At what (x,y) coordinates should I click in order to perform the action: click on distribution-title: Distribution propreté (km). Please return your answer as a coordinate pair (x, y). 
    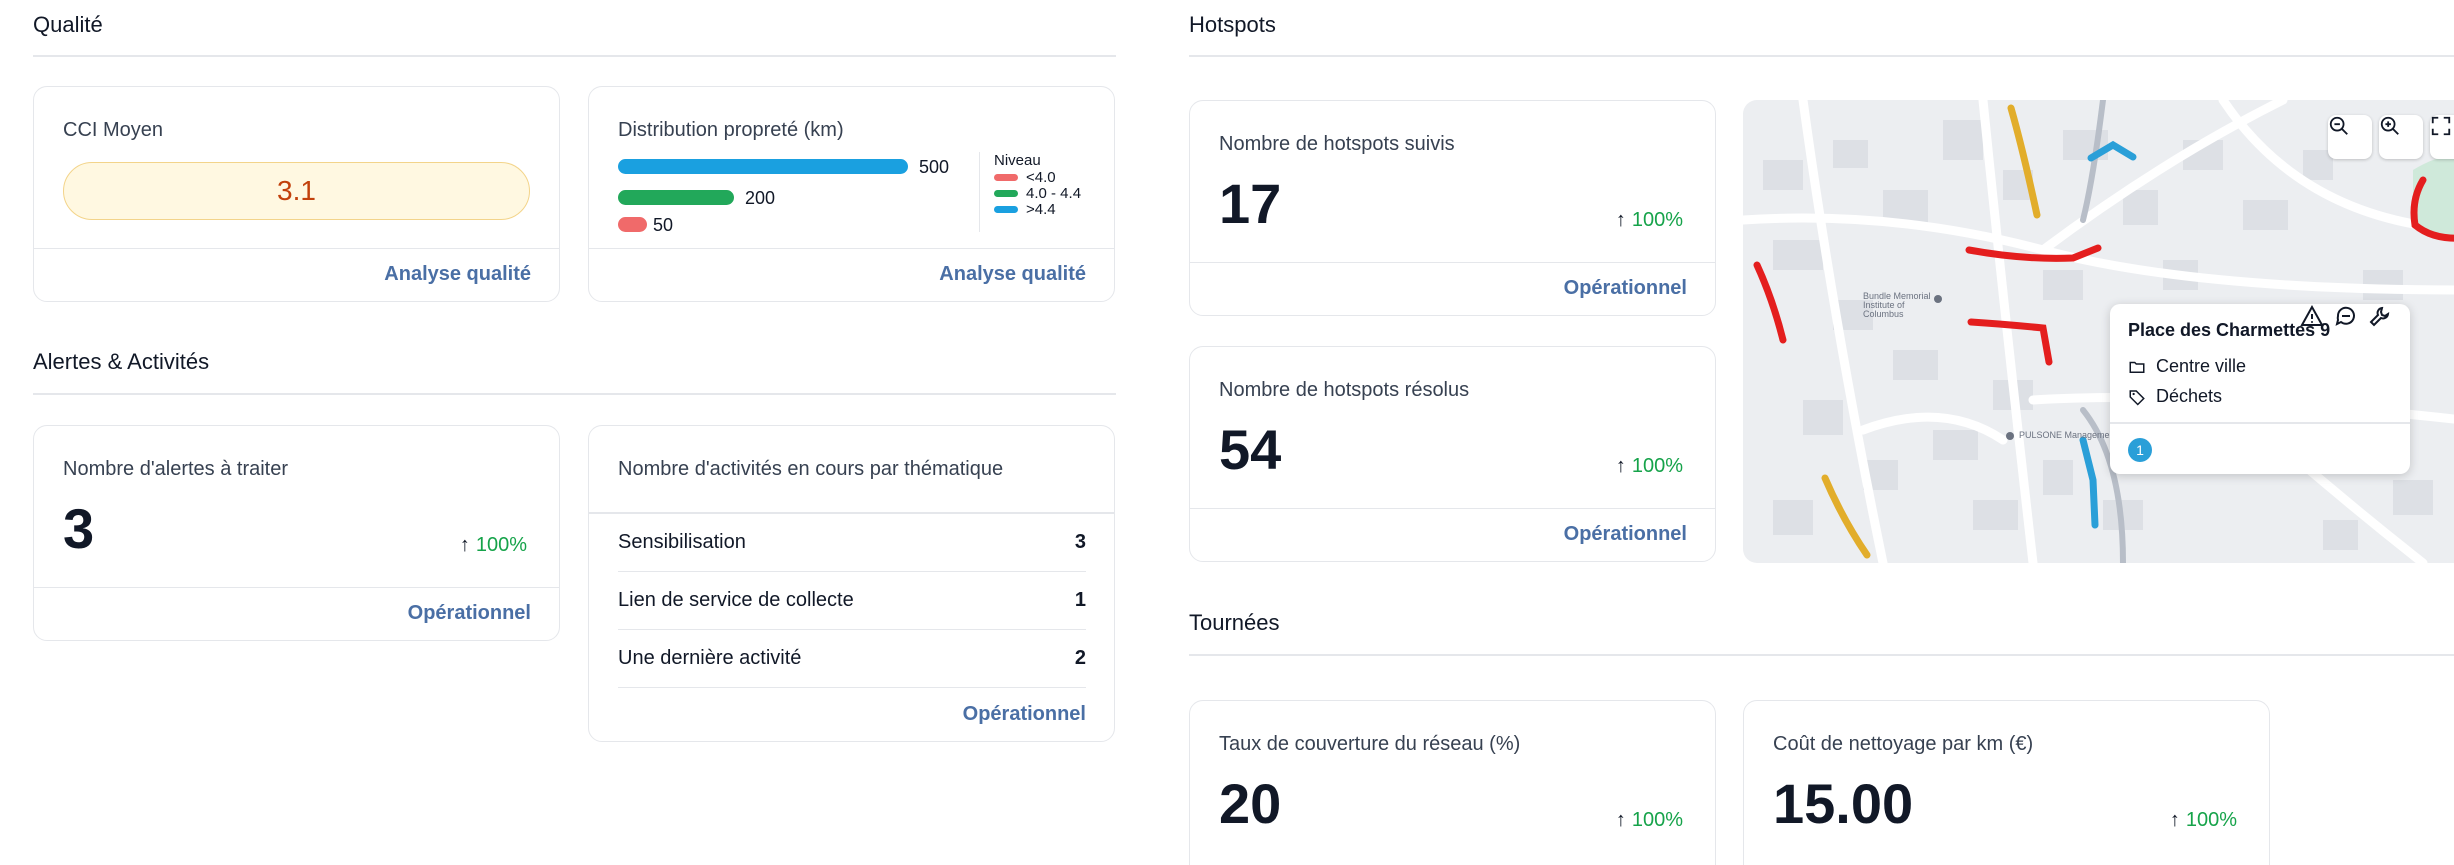
    Looking at the image, I should click on (731, 130).